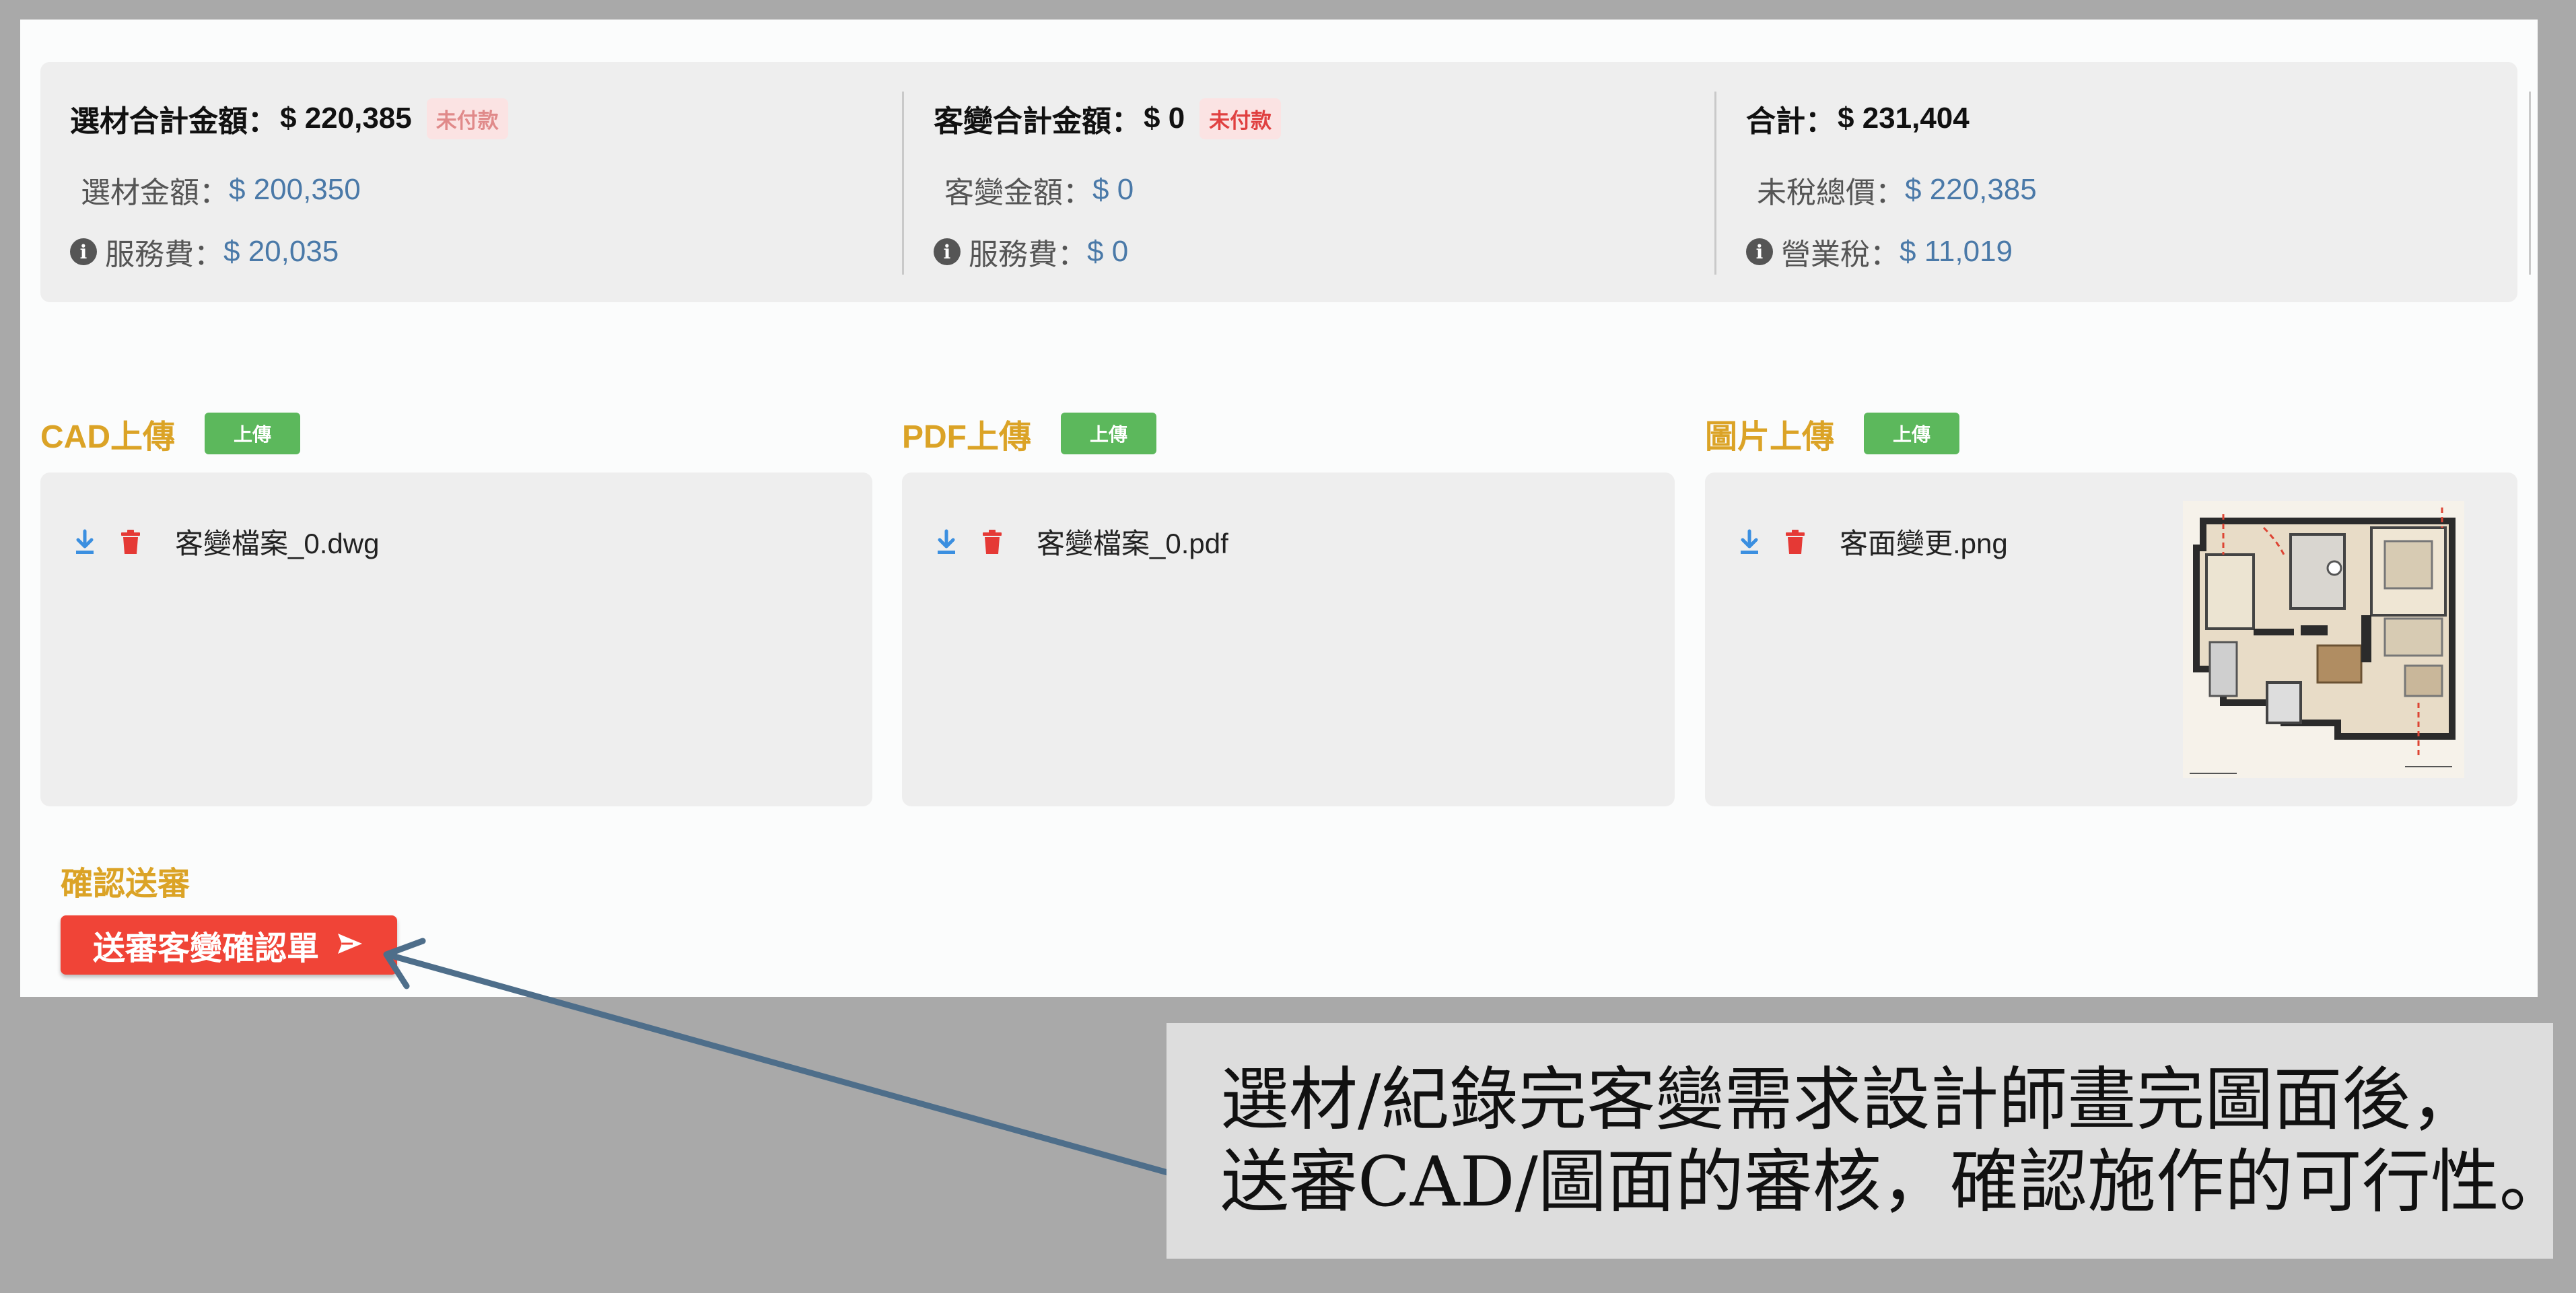 This screenshot has height=1293, width=2576. What do you see at coordinates (1894, 1182) in the screenshot?
I see `callout-line-2: 送審CAD/圖面的審核，確認施作的可行性。` at bounding box center [1894, 1182].